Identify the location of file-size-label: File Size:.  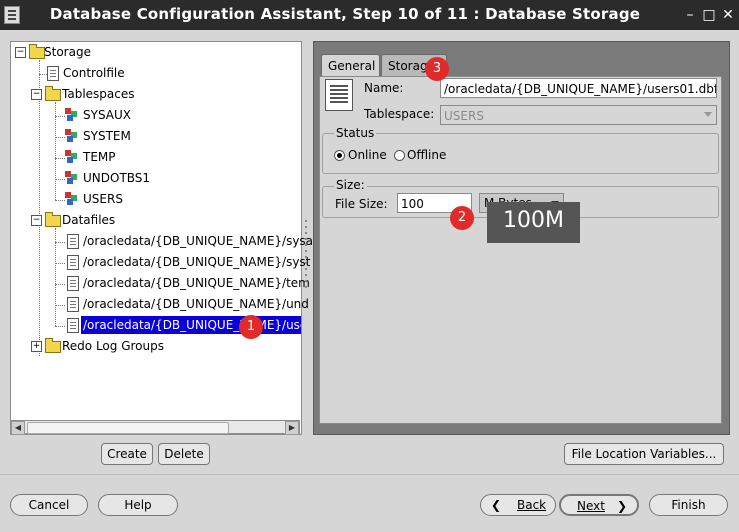
(361, 204).